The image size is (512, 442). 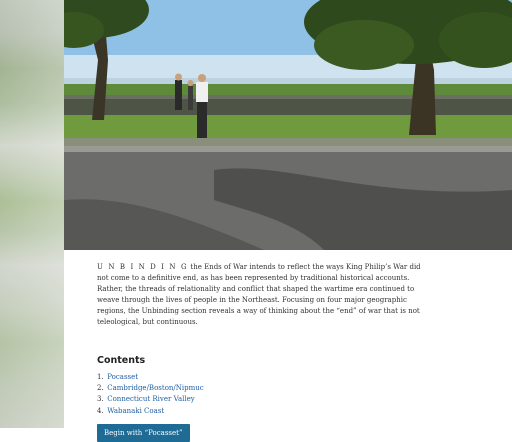 I want to click on list-item-number: 3., so click(x=100, y=399).